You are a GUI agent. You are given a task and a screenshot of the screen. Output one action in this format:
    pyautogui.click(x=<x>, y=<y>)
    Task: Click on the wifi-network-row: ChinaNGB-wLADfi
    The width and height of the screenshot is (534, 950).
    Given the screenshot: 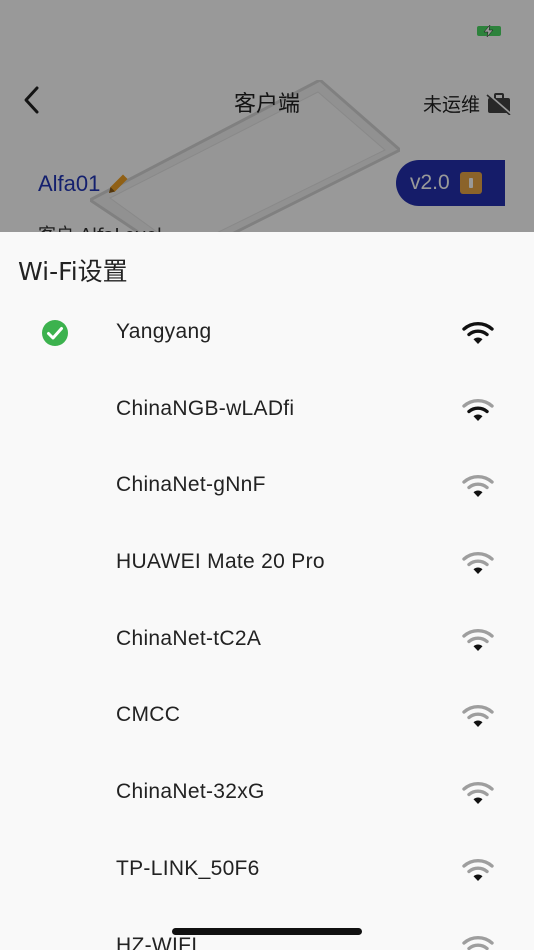 What is the action you would take?
    pyautogui.click(x=267, y=410)
    